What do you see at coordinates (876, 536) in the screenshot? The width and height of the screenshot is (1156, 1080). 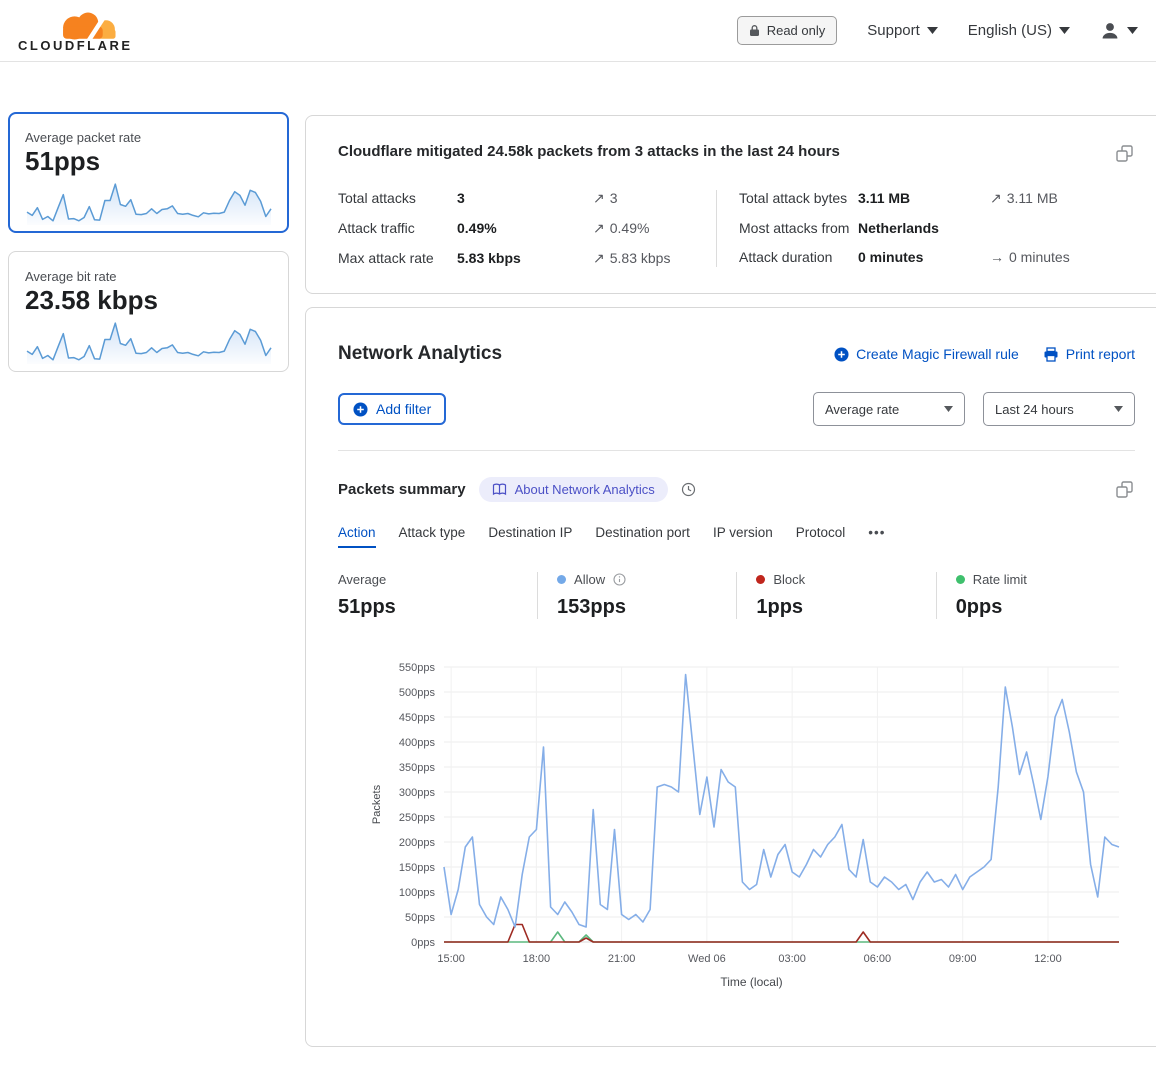 I see `tab-overflow-menu: •••` at bounding box center [876, 536].